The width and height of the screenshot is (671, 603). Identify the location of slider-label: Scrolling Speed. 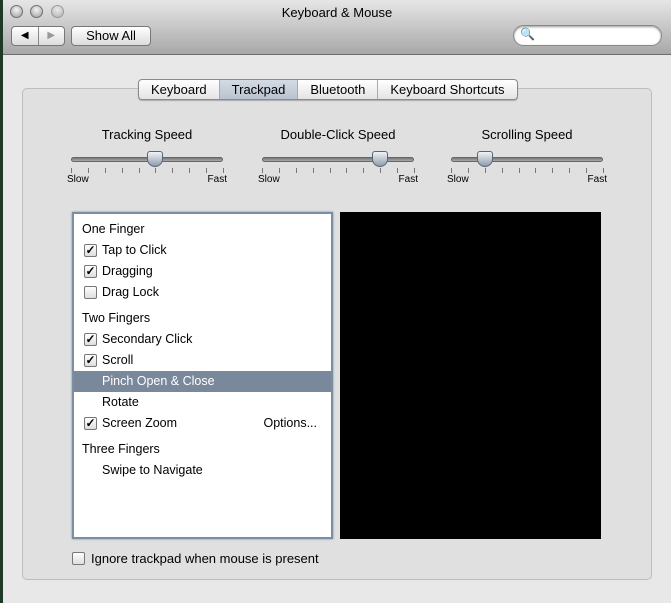
(527, 134).